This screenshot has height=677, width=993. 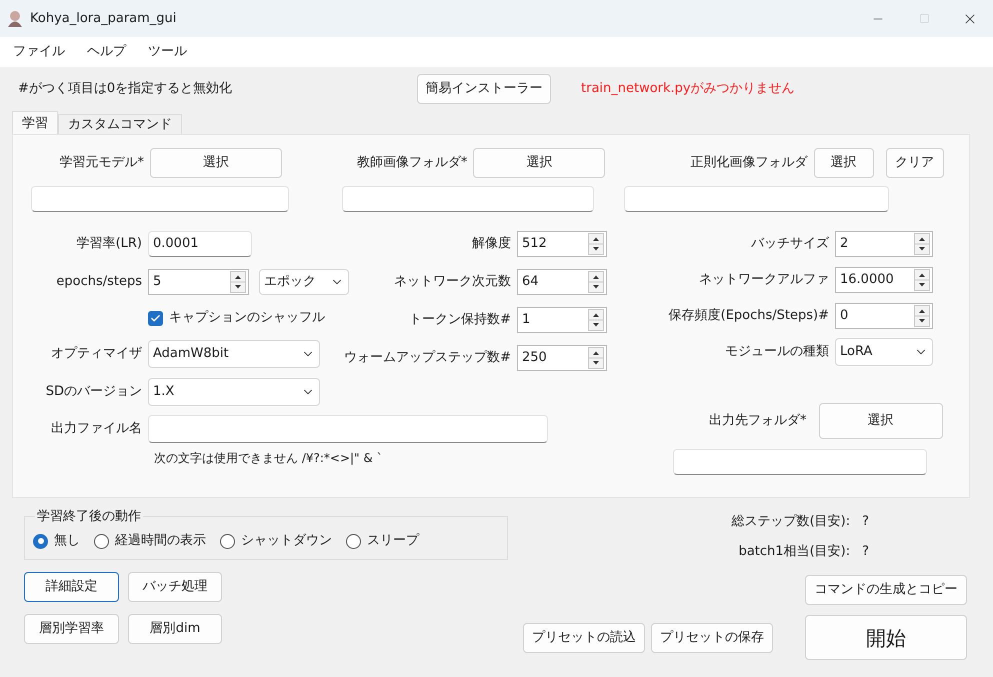 What do you see at coordinates (71, 629) in the screenshot?
I see `button: 層別学習率` at bounding box center [71, 629].